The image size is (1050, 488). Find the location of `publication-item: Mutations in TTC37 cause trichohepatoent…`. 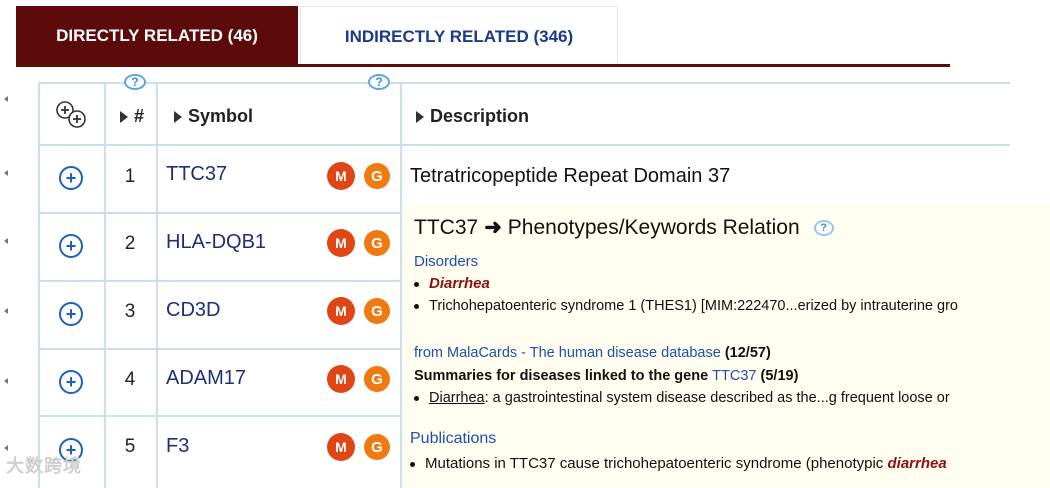

publication-item: Mutations in TTC37 cause trichohepatoent… is located at coordinates (678, 463).